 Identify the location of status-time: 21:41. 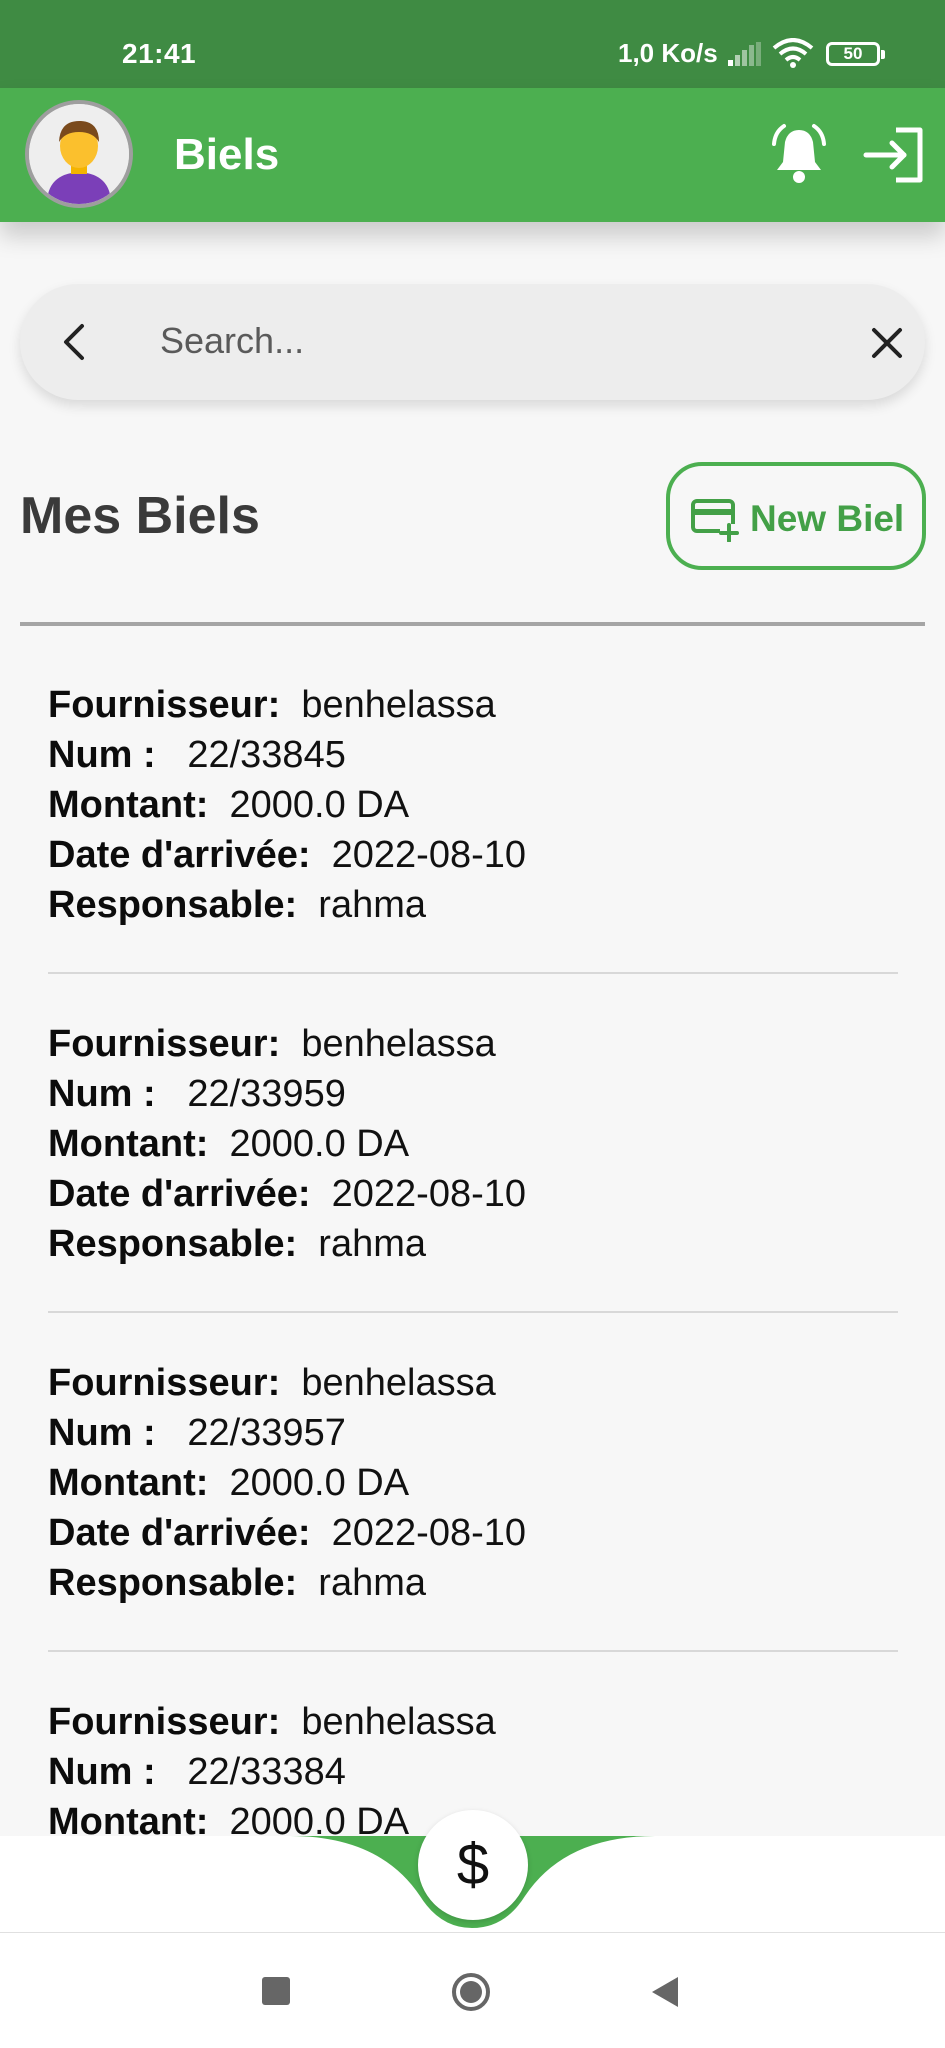
(159, 53).